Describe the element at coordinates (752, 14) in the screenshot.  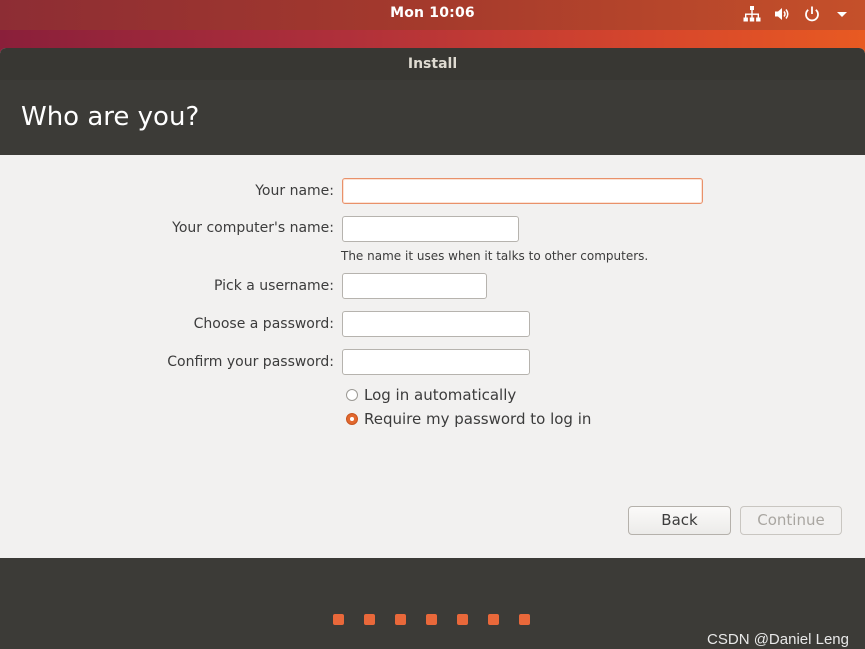
I see `network-icon` at that location.